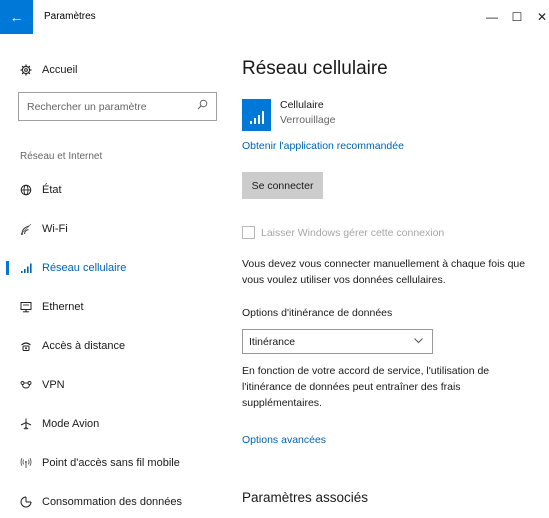 The width and height of the screenshot is (549, 518). Describe the element at coordinates (29, 424) in the screenshot. I see `airplane-icon` at that location.